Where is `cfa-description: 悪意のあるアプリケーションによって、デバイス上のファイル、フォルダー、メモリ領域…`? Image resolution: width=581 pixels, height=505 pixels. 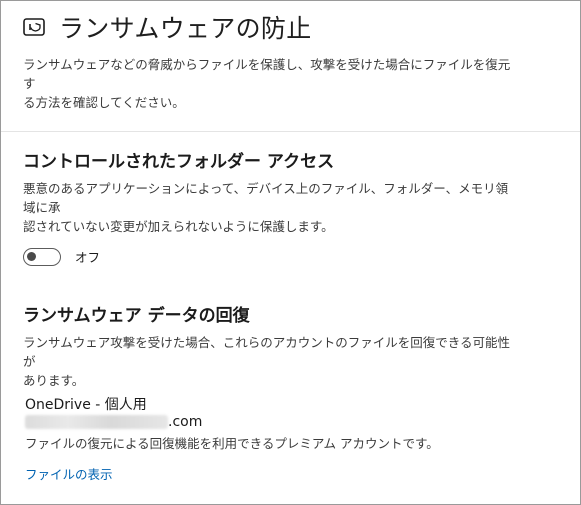 cfa-description: 悪意のあるアプリケーションによって、デバイス上のファイル、フォルダー、メモリ領域… is located at coordinates (266, 207).